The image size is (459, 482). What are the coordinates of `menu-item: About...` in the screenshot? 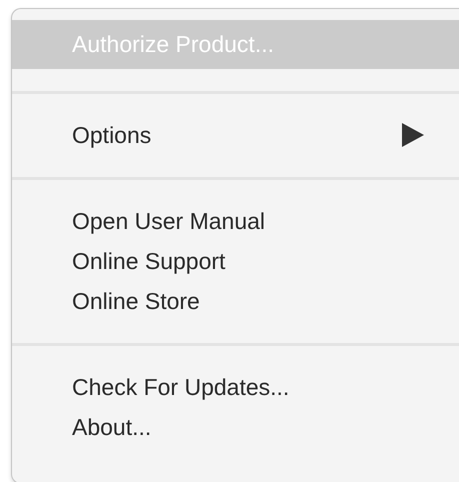 It's located at (235, 427).